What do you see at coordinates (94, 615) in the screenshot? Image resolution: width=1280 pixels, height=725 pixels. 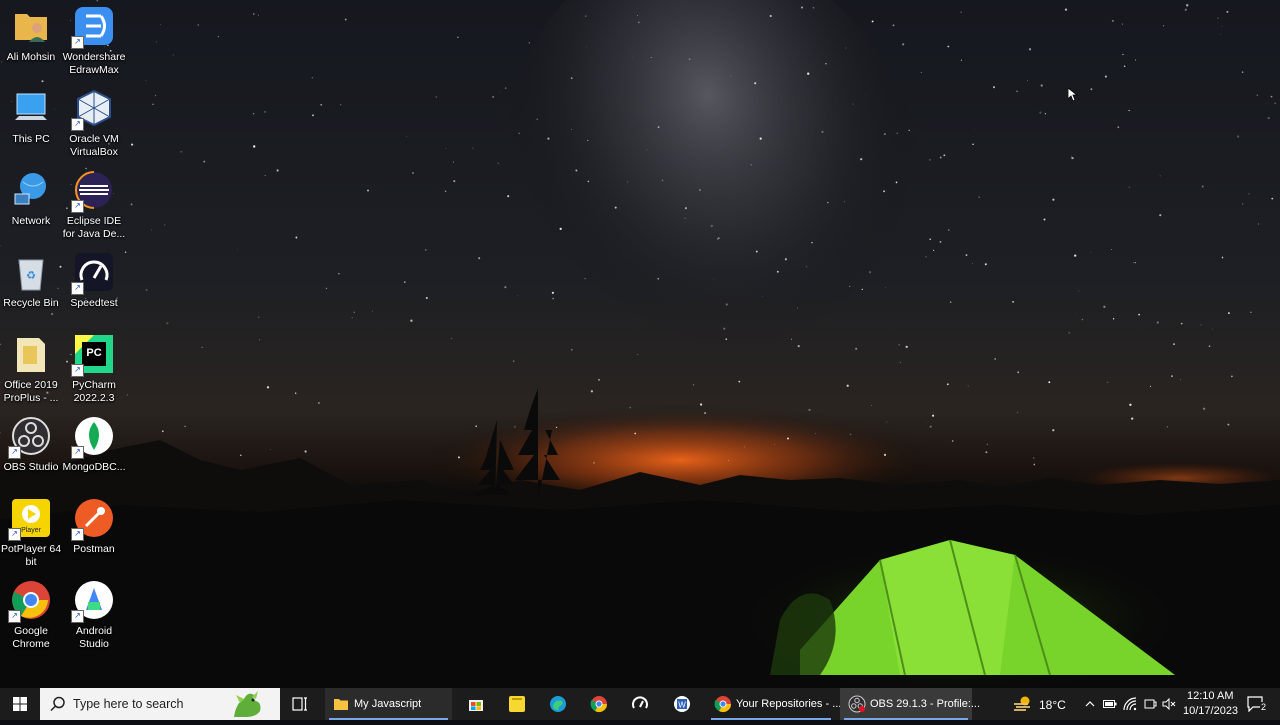 I see `desktop-icon-android-studio: ↗ Android Studio` at bounding box center [94, 615].